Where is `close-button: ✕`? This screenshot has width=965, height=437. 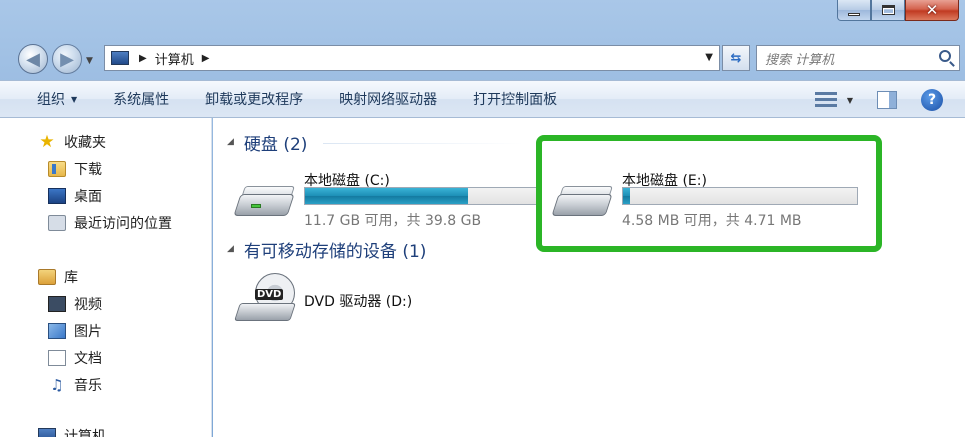
close-button: ✕ is located at coordinates (932, 10).